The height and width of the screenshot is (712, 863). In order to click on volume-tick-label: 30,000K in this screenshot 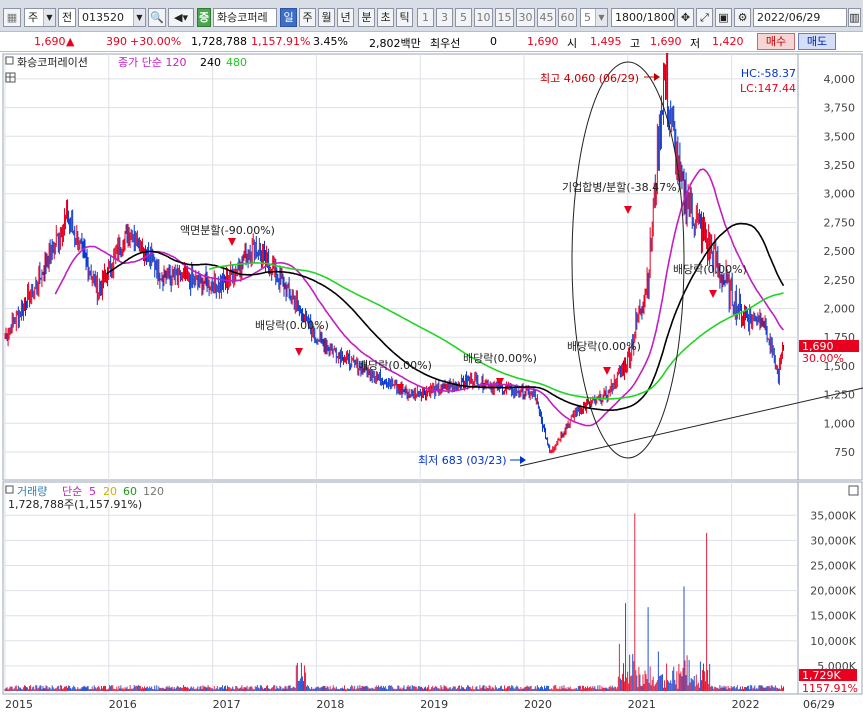, I will do `click(833, 540)`.